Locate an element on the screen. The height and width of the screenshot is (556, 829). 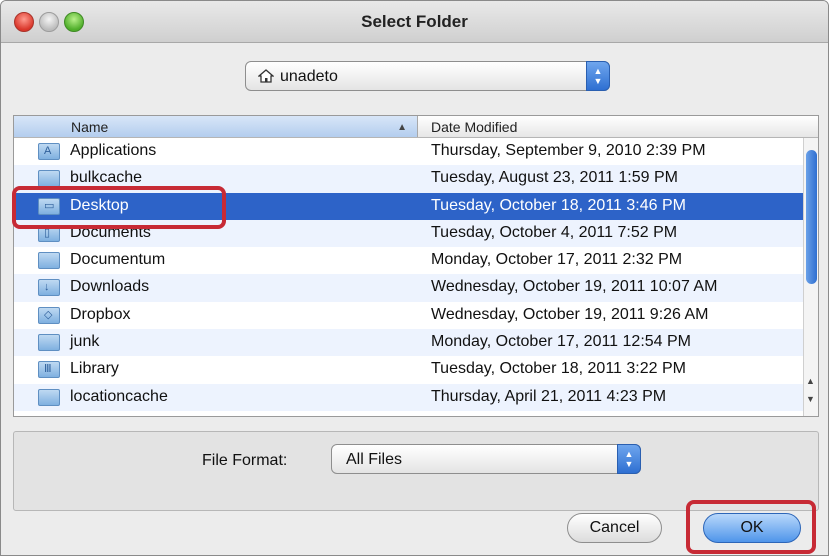
file-name: locationcache is located at coordinates (119, 396).